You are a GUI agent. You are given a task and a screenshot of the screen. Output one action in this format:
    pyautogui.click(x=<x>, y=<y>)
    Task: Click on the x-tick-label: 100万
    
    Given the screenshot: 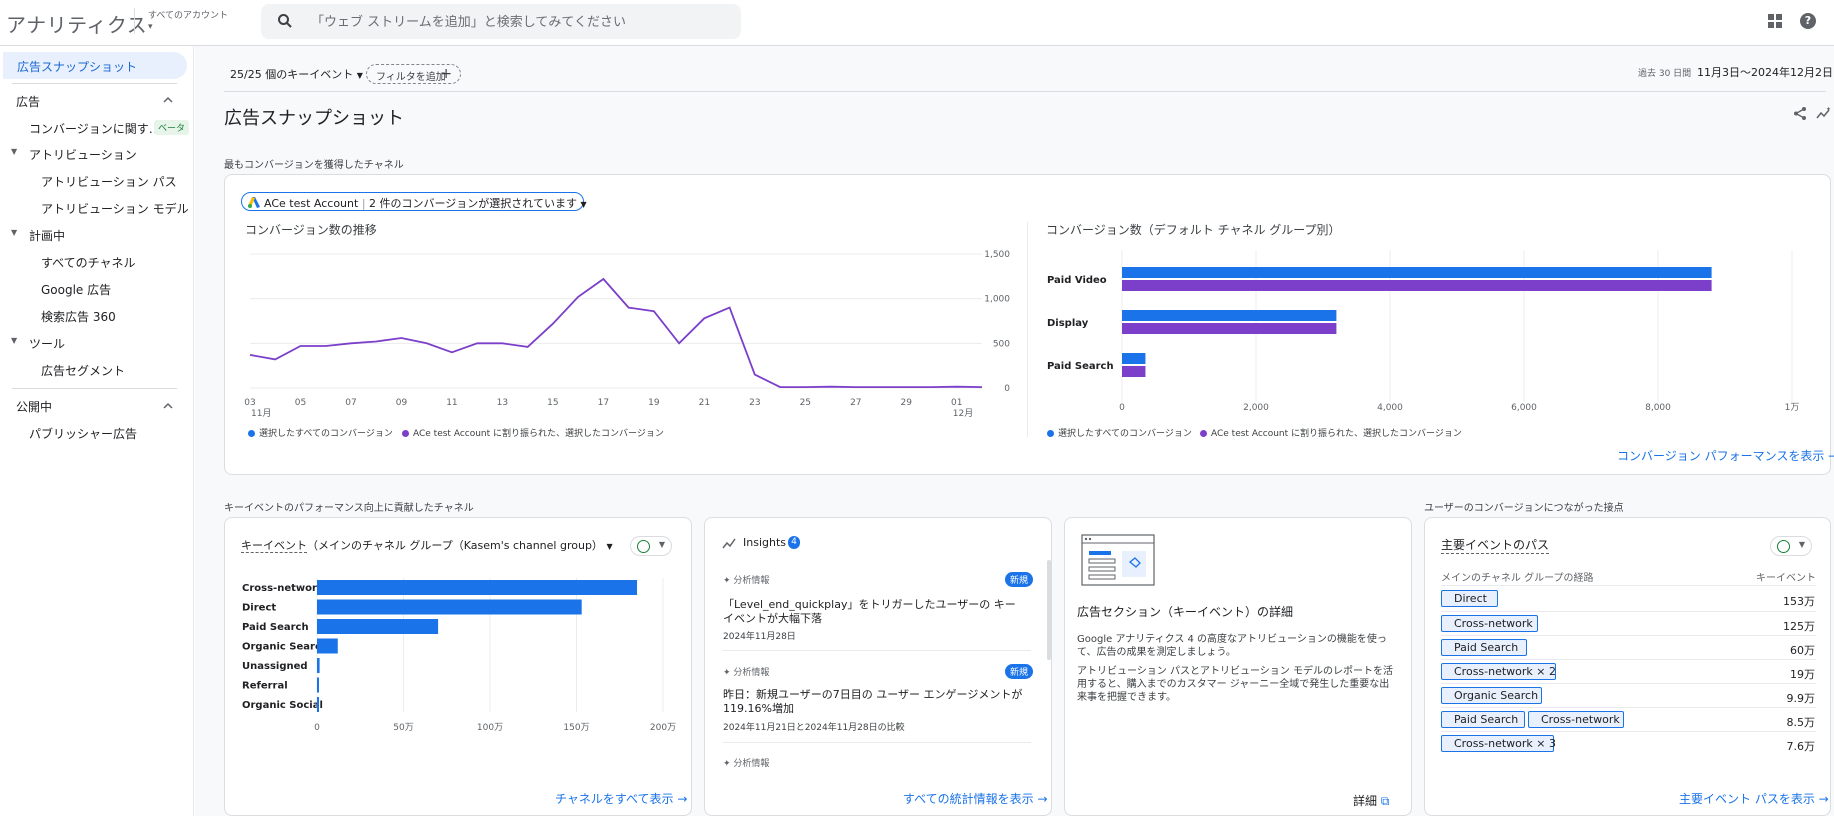 What is the action you would take?
    pyautogui.click(x=490, y=728)
    